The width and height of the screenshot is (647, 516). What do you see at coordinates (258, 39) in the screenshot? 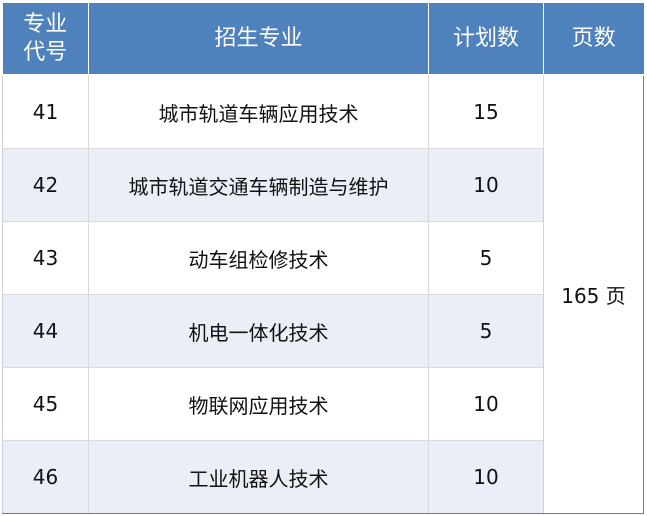
I see `header-major-name: 招生专业` at bounding box center [258, 39].